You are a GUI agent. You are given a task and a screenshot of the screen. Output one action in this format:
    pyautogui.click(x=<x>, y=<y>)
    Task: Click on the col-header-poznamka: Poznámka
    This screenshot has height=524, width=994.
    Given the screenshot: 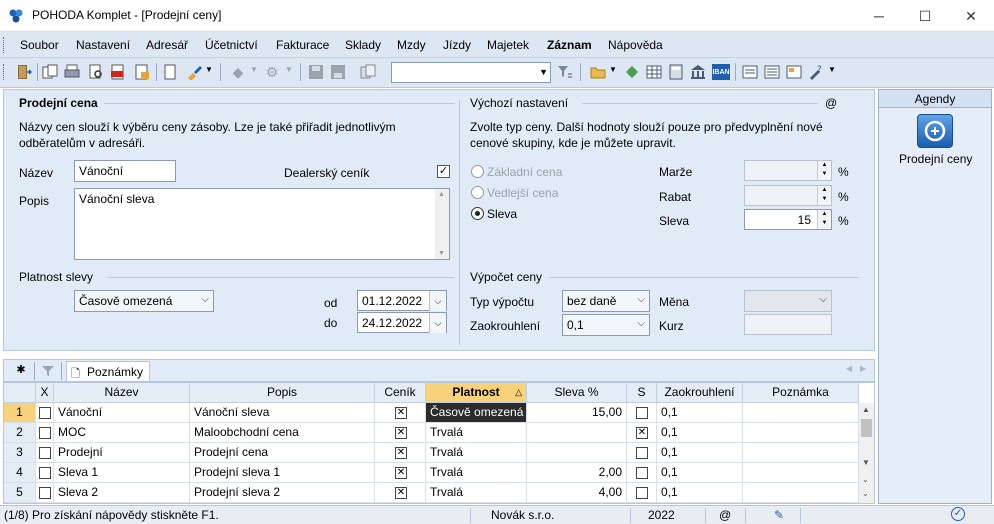 What is the action you would take?
    pyautogui.click(x=801, y=393)
    